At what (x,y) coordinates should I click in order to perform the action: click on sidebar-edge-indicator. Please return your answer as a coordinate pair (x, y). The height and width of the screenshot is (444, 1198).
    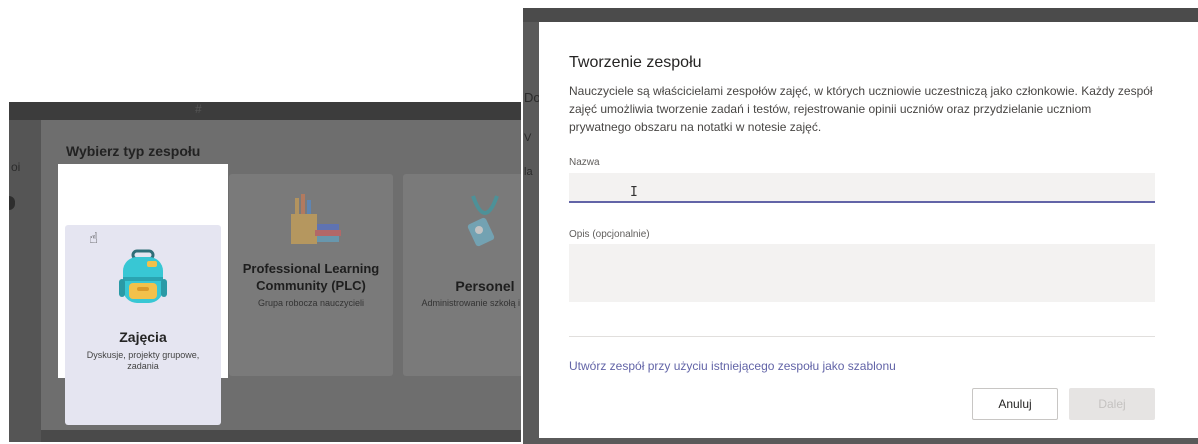
    Looking at the image, I should click on (12, 203).